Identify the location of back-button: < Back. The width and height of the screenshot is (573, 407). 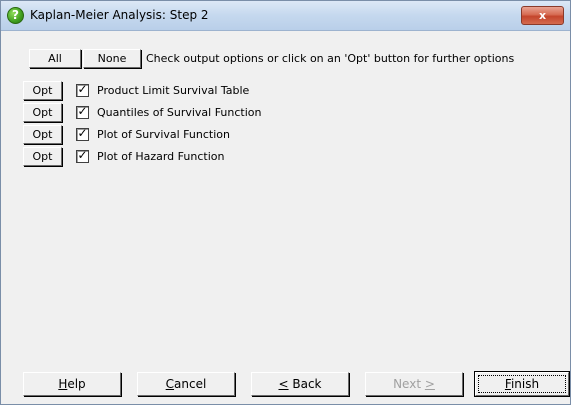
(300, 384).